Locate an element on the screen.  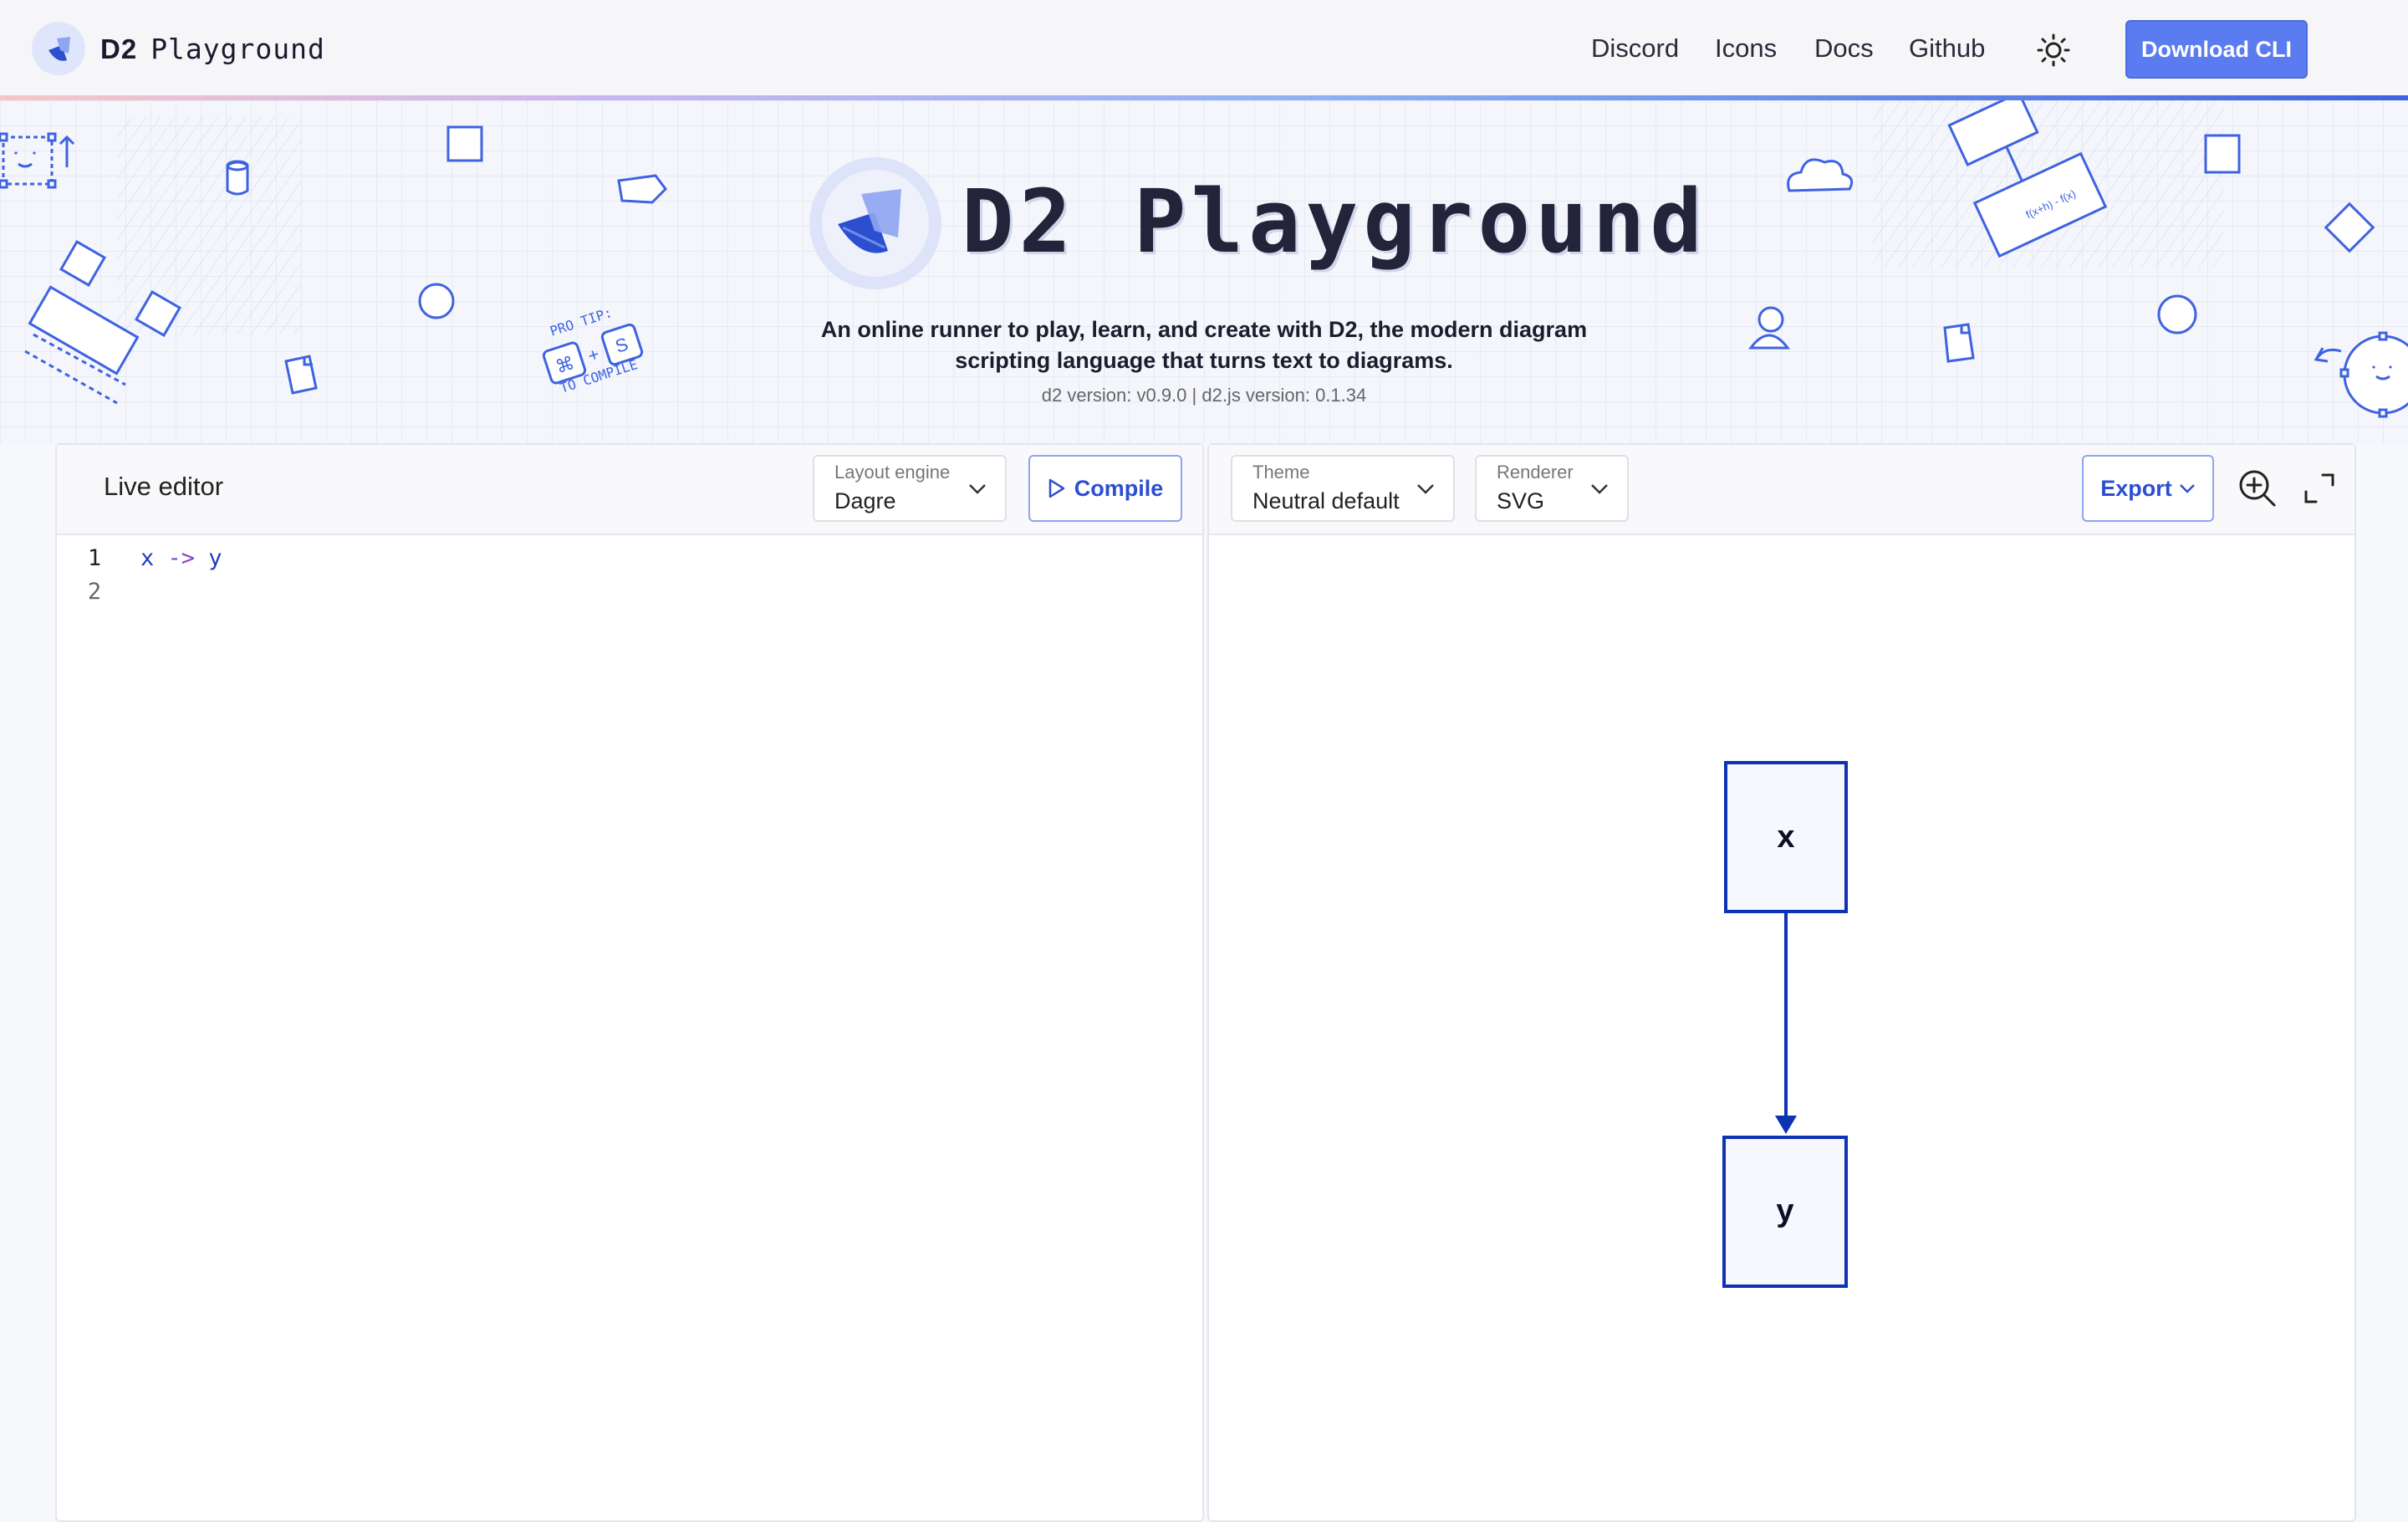
nav-link-discord: Discord is located at coordinates (1635, 48).